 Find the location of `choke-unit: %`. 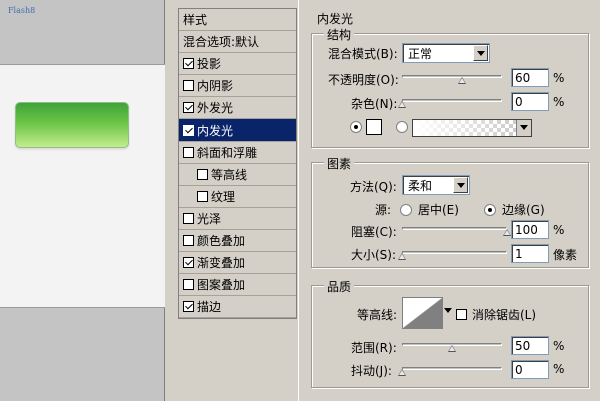

choke-unit: % is located at coordinates (559, 230).